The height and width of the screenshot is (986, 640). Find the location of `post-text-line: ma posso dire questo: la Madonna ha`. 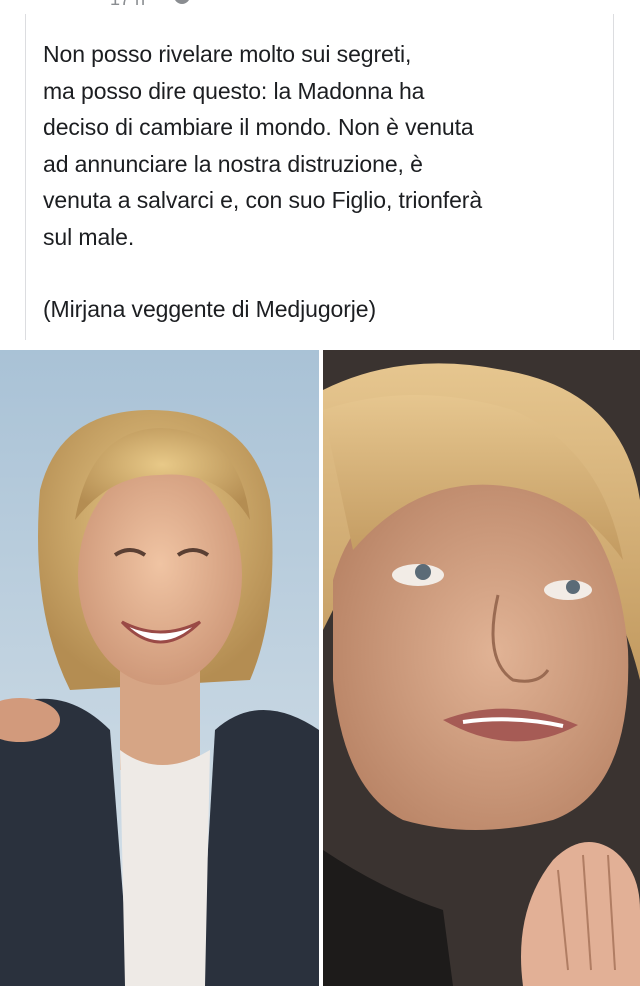

post-text-line: ma posso dire questo: la Madonna ha is located at coordinates (234, 90).